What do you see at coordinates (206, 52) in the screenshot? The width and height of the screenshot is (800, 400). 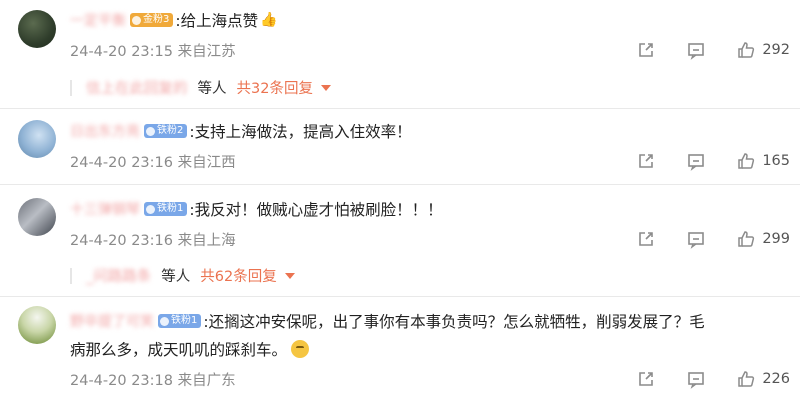 I see `location: 来自江苏` at bounding box center [206, 52].